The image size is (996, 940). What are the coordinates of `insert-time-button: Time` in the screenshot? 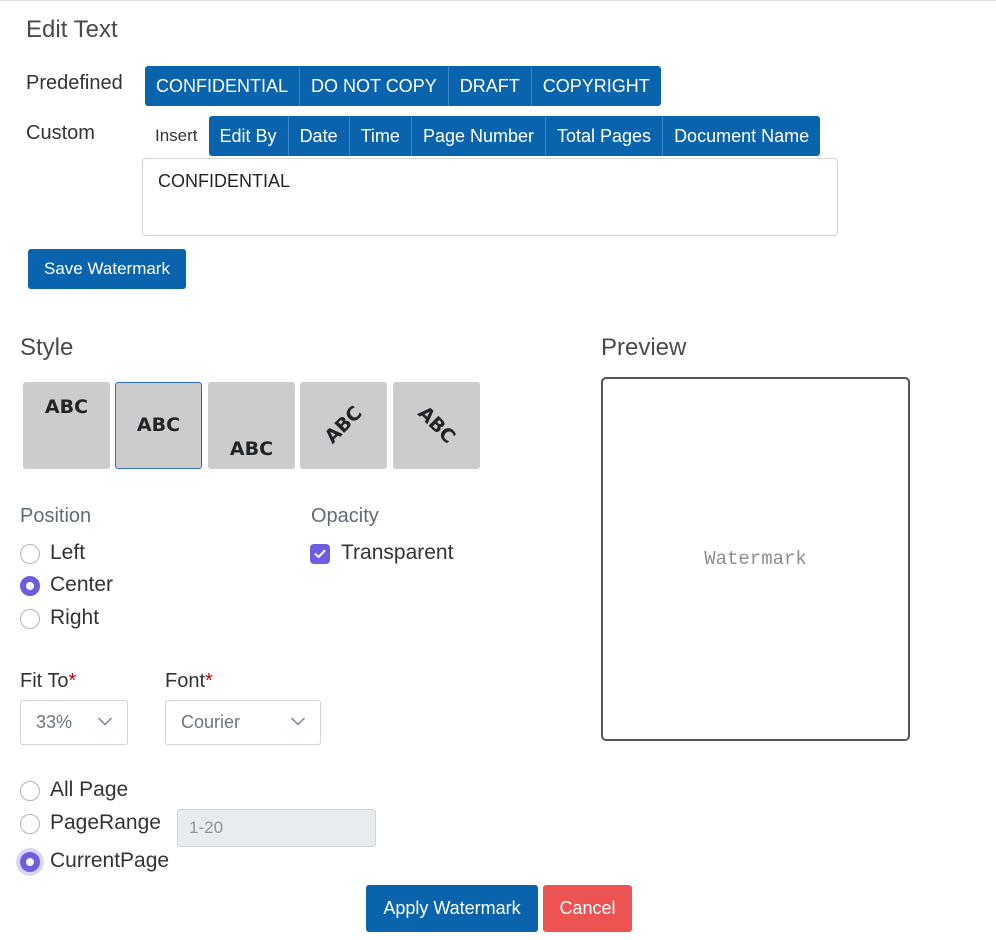 It's located at (380, 136).